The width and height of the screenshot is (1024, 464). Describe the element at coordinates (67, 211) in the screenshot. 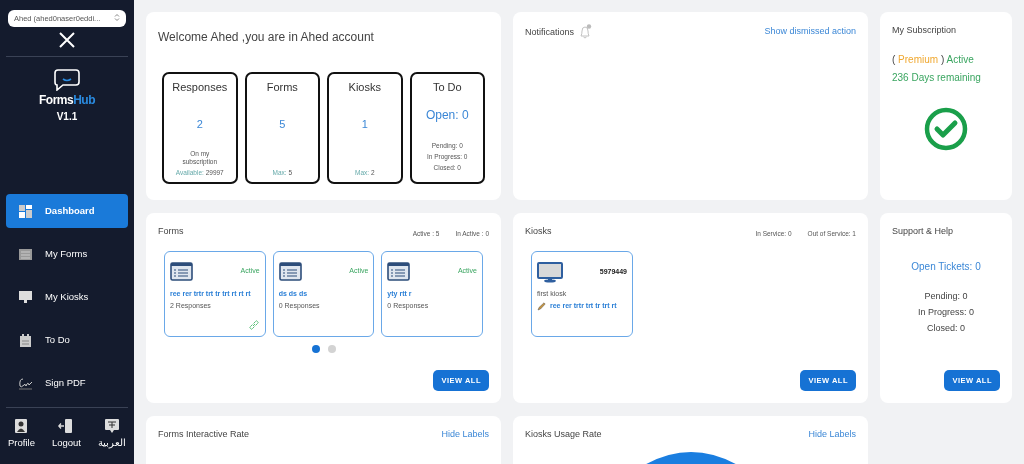

I see `sidebar-item: Dashboard` at that location.